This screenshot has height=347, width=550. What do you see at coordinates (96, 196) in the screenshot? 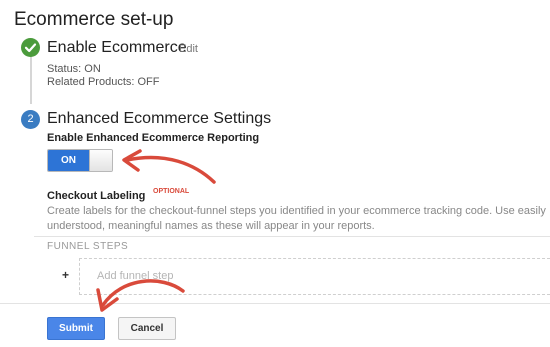
I see `checkout-labeling-heading: Checkout Labeling` at bounding box center [96, 196].